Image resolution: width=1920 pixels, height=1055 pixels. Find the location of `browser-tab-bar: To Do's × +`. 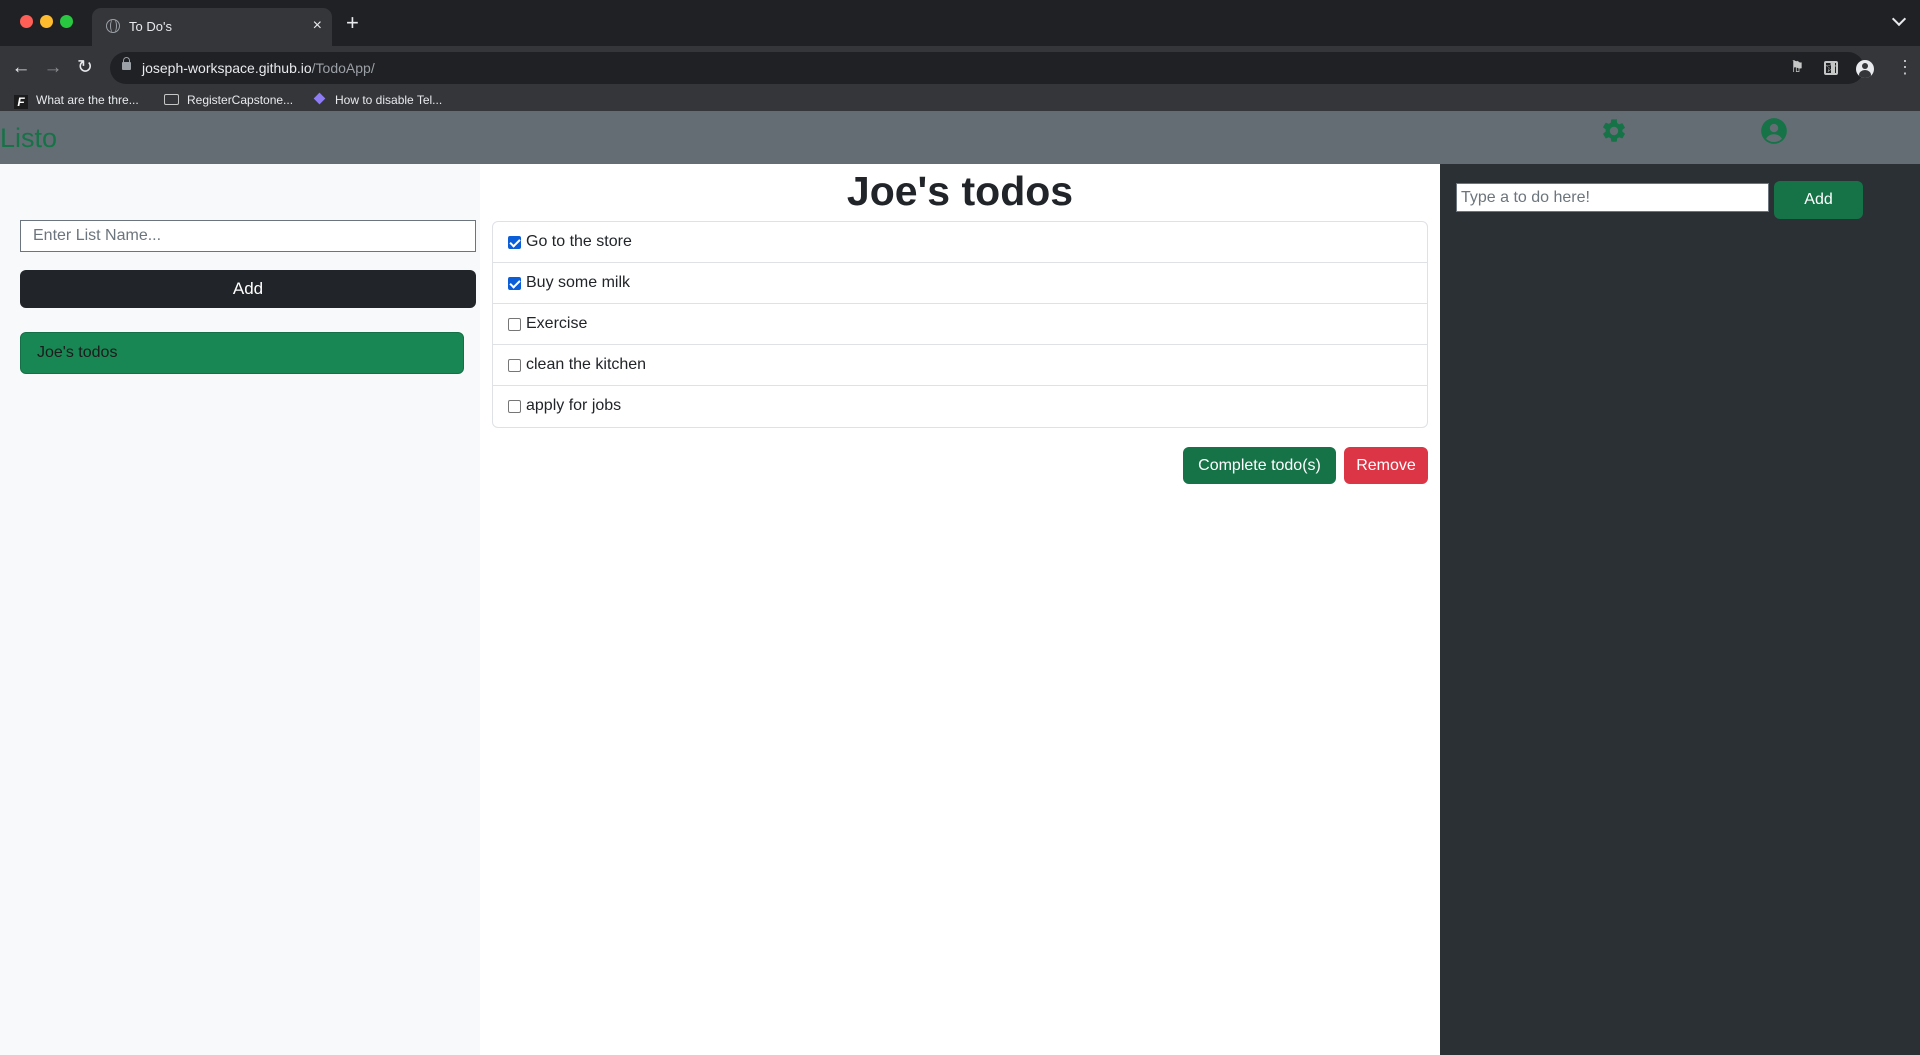

browser-tab-bar: To Do's × + is located at coordinates (960, 23).